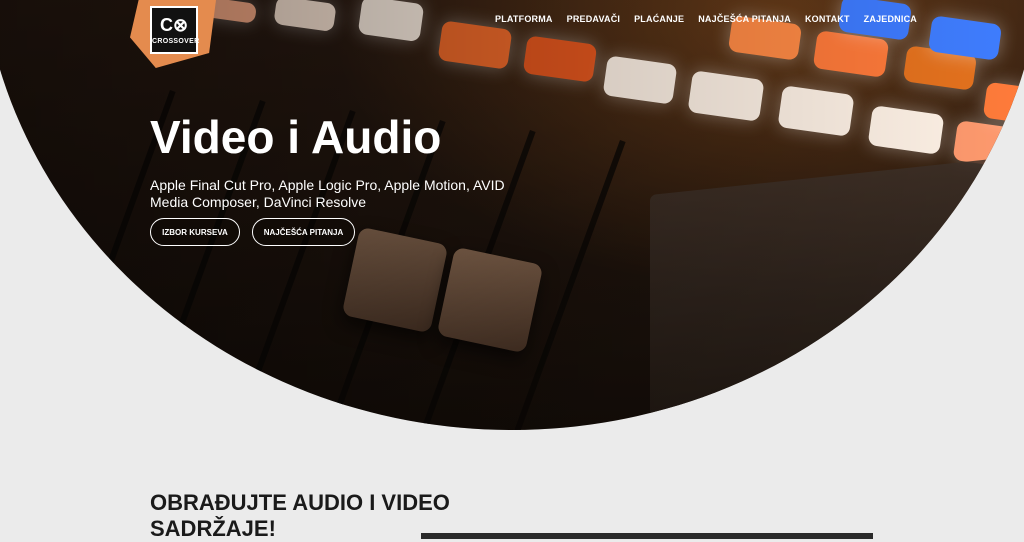 The width and height of the screenshot is (1024, 542). What do you see at coordinates (195, 232) in the screenshot?
I see `course-selection-button: IZBOR KURSEVA` at bounding box center [195, 232].